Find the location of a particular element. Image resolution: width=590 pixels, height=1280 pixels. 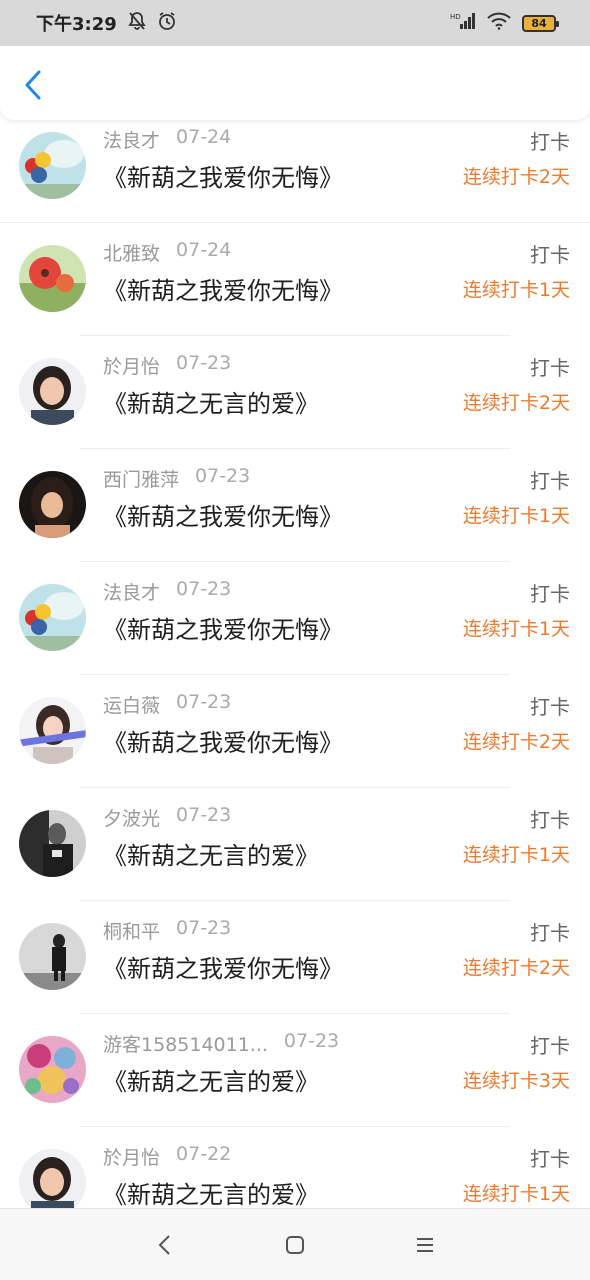

checkin-meta: 桐和平 07-23 is located at coordinates (167, 930).